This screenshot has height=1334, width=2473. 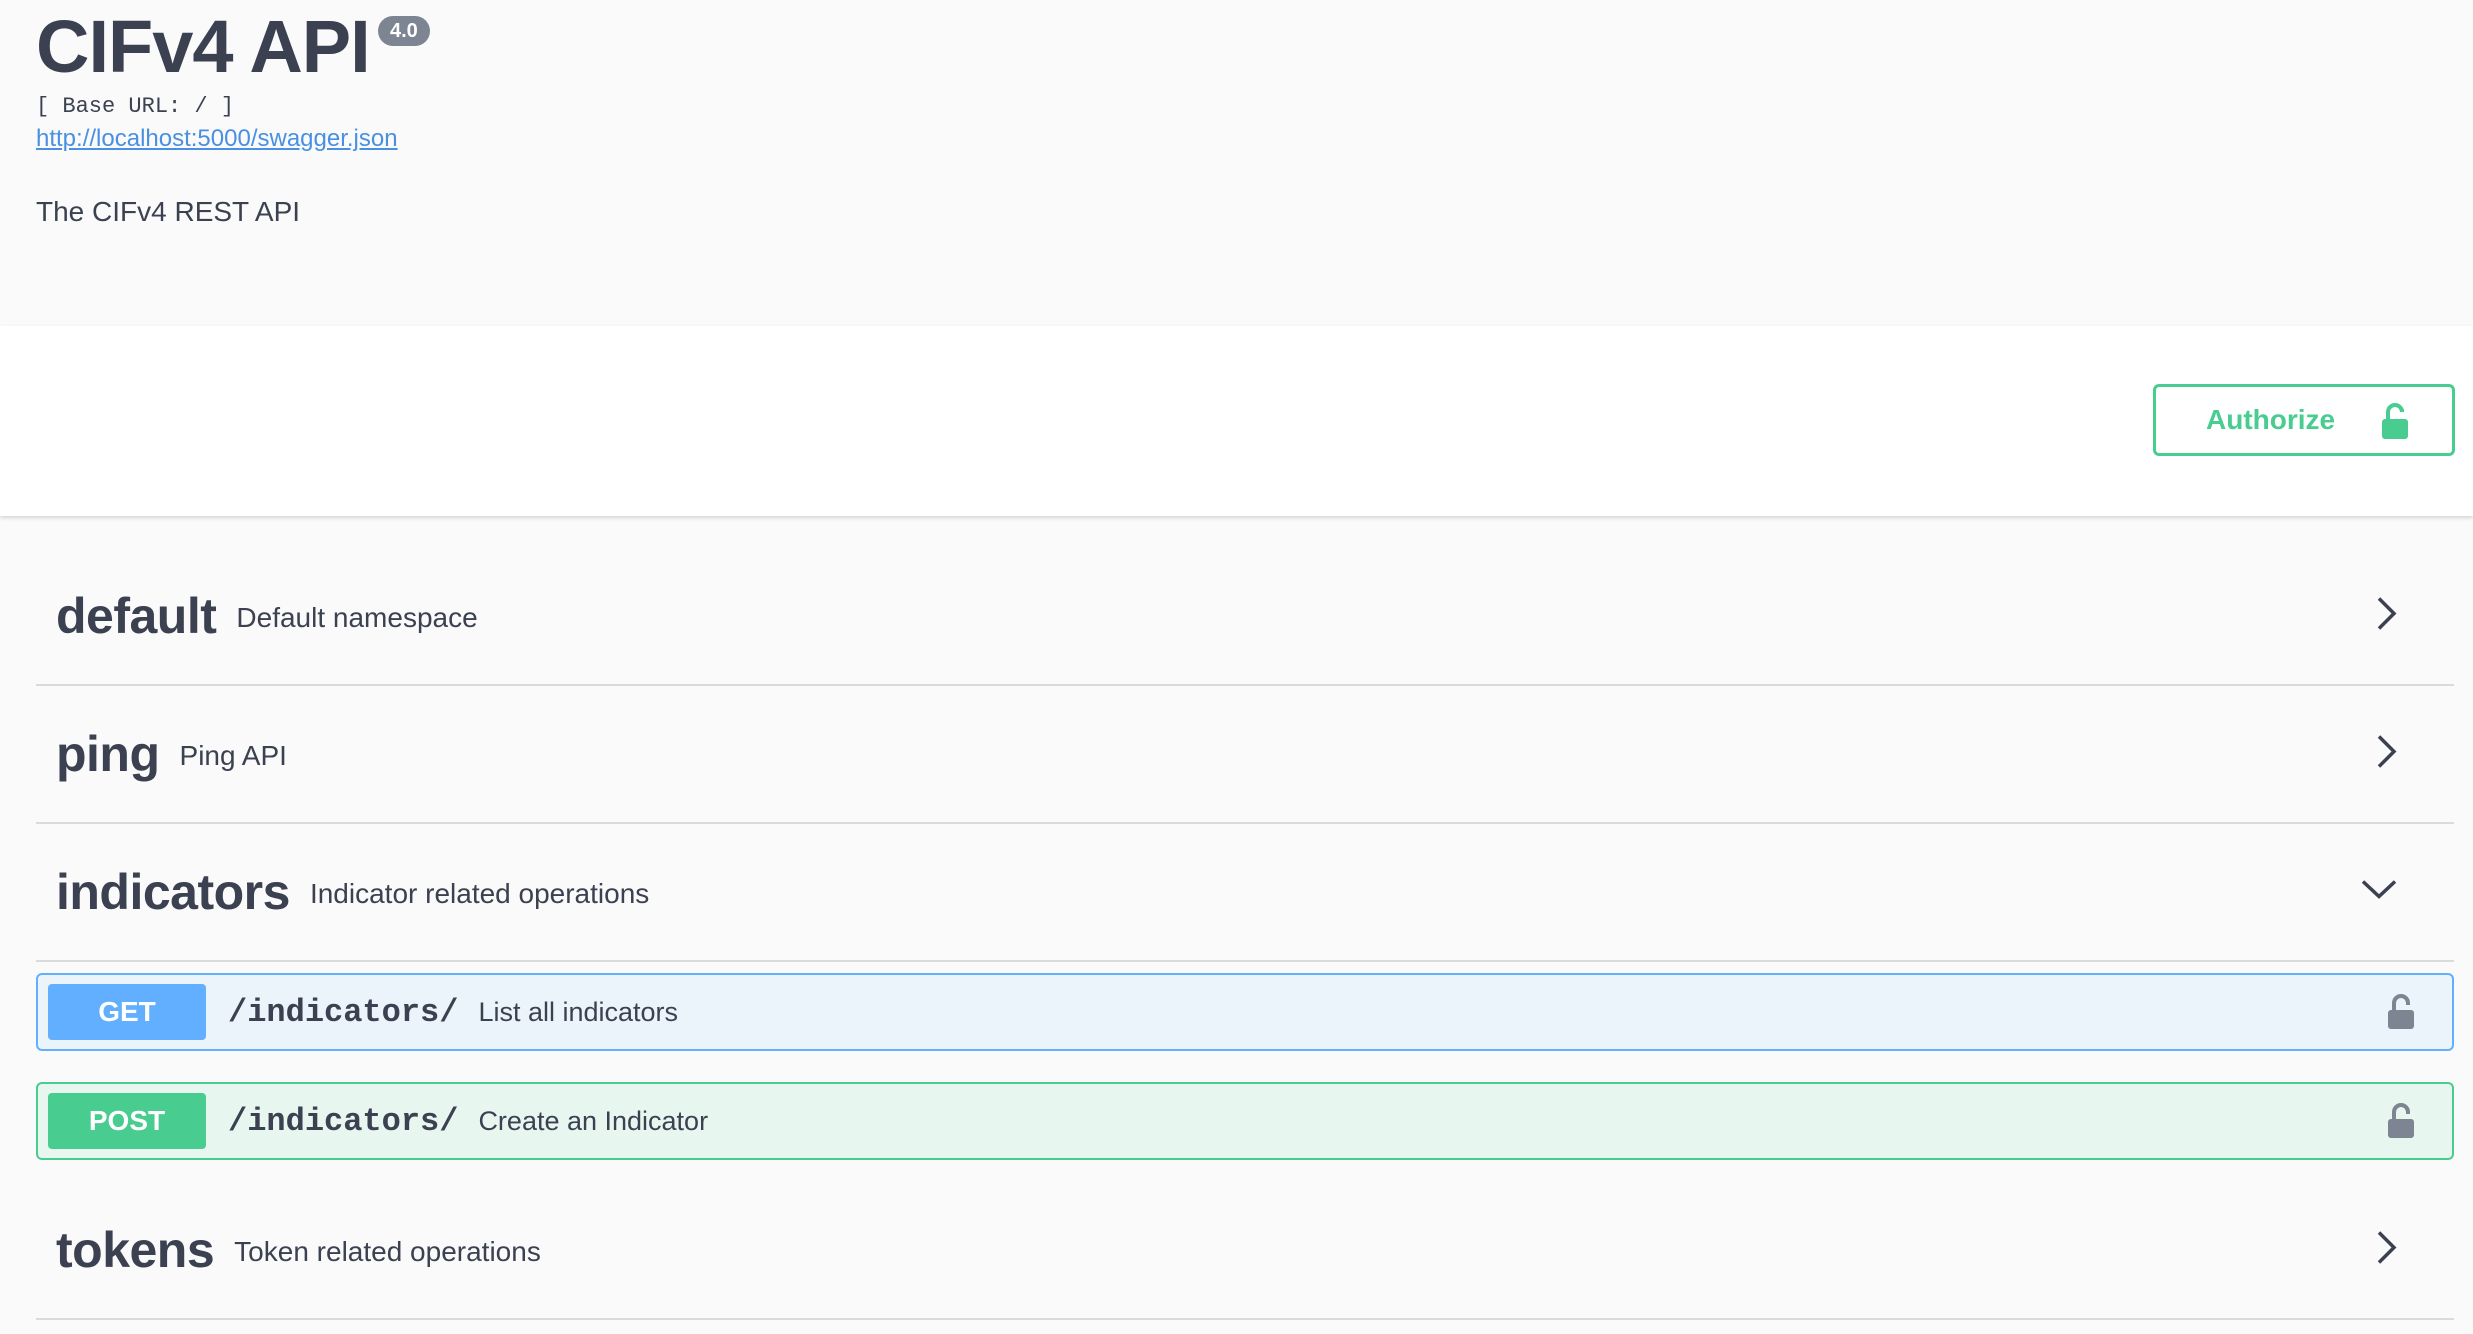 What do you see at coordinates (127, 1121) in the screenshot?
I see `method-badge-post: POST` at bounding box center [127, 1121].